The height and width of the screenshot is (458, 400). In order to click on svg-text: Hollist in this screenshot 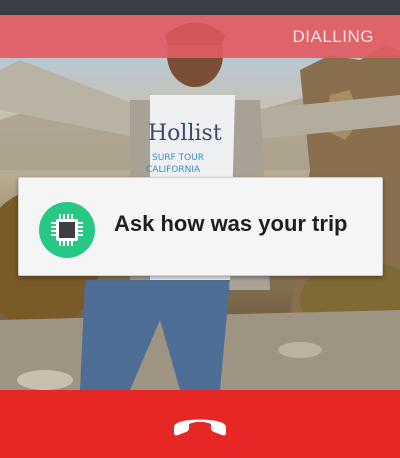, I will do `click(185, 133)`.